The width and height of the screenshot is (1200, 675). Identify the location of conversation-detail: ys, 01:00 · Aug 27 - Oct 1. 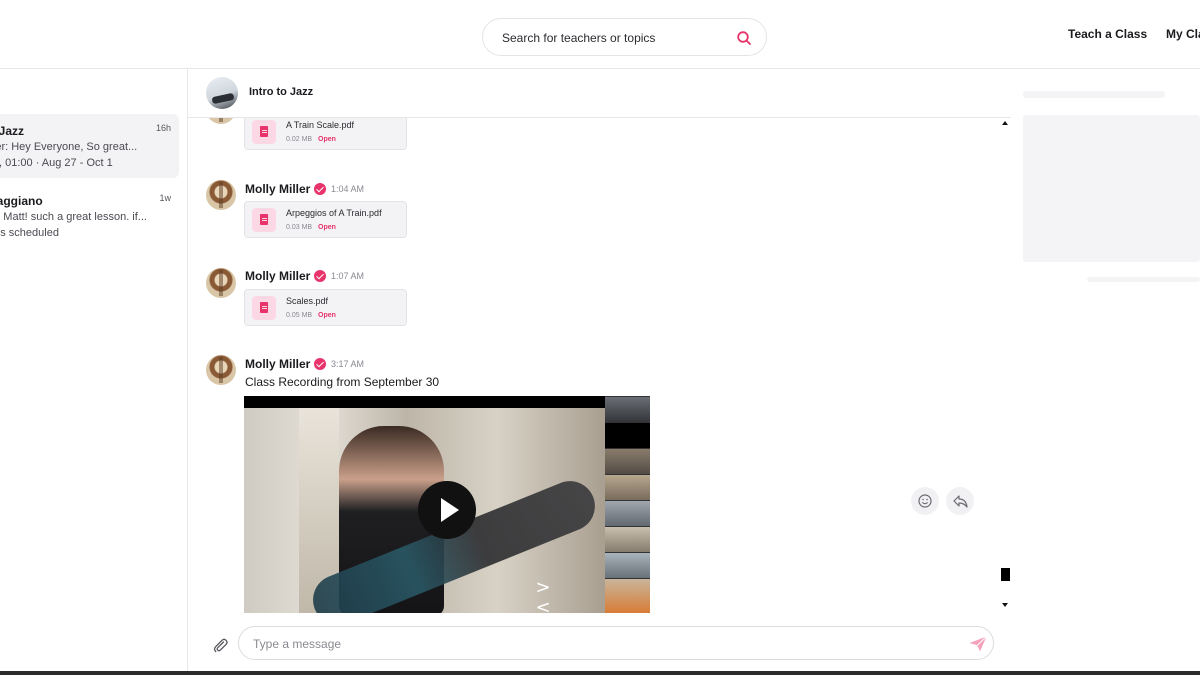
(56, 163).